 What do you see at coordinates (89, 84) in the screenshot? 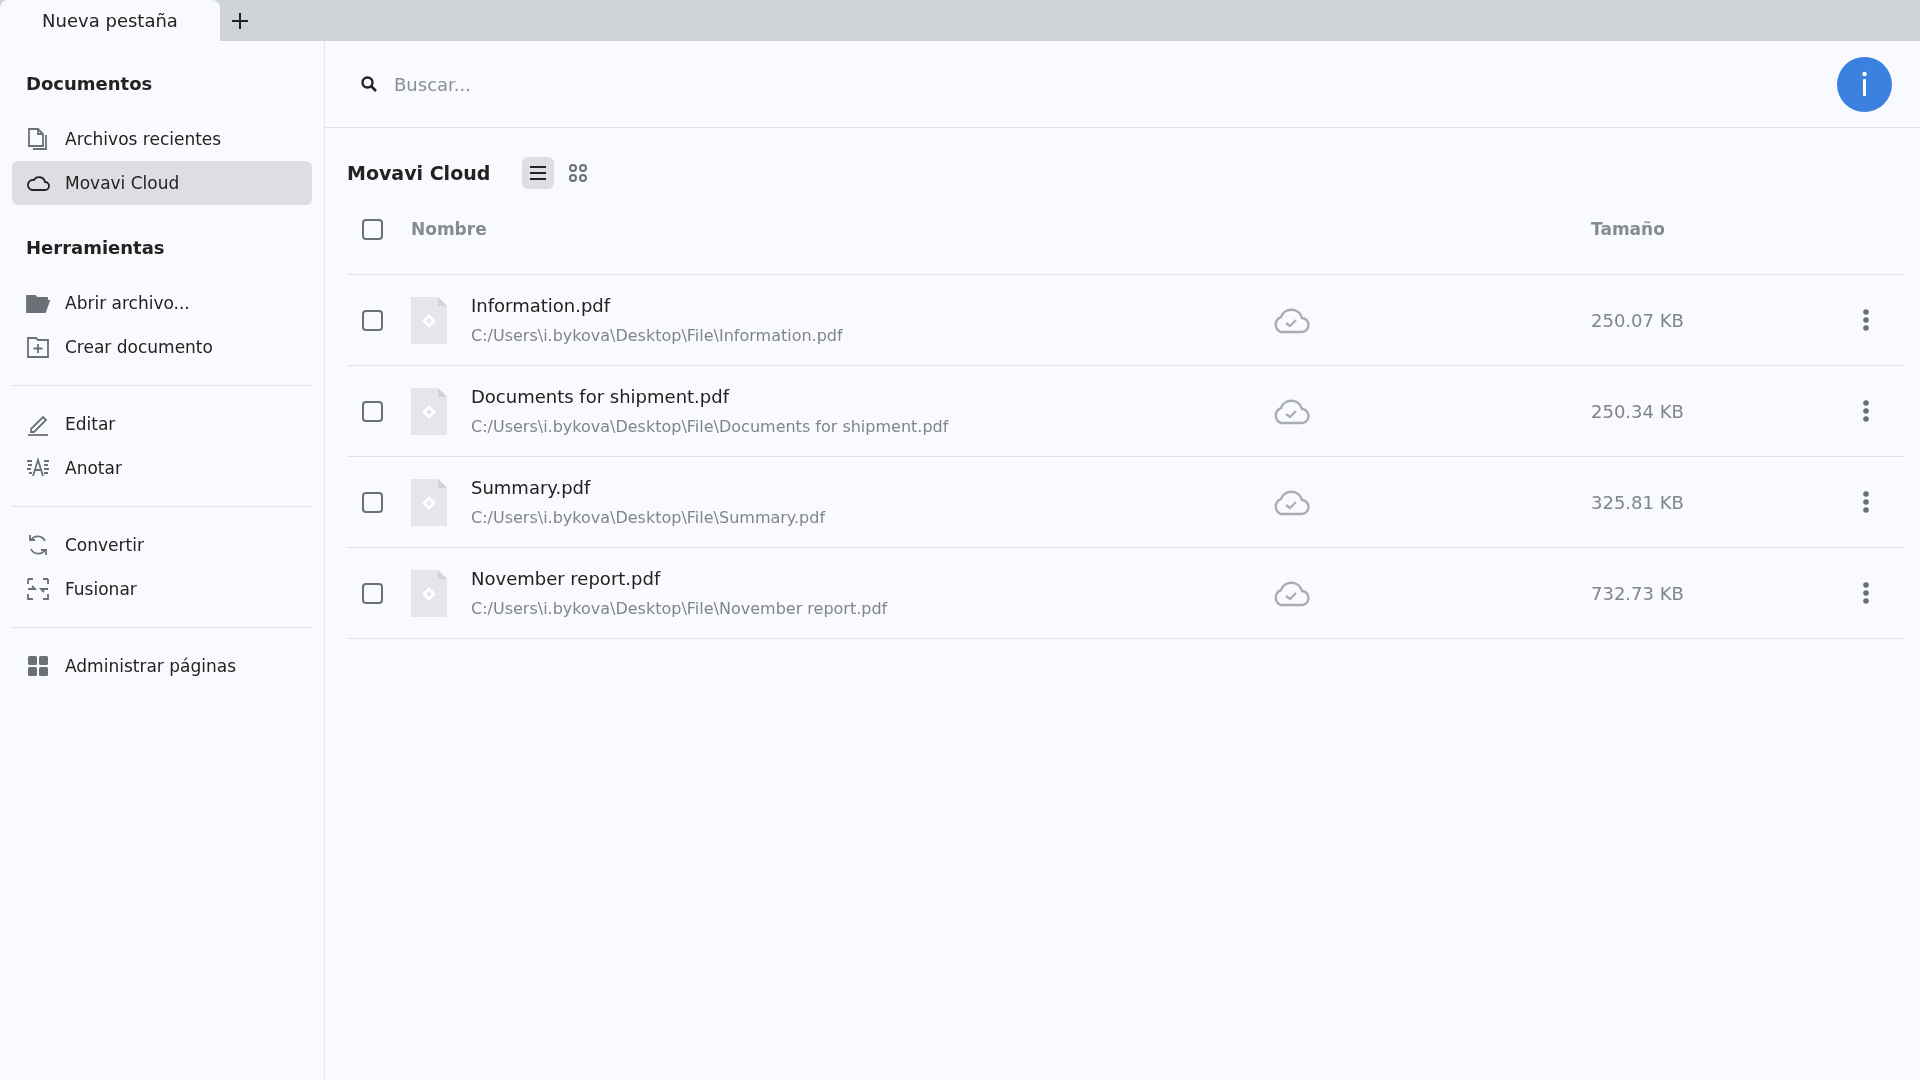
I see `section-heading: Documentos` at bounding box center [89, 84].